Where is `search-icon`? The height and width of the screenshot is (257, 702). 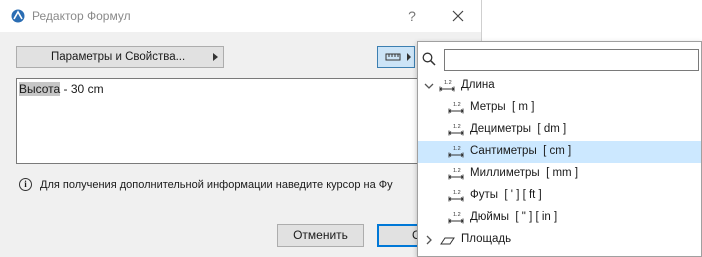 search-icon is located at coordinates (429, 59).